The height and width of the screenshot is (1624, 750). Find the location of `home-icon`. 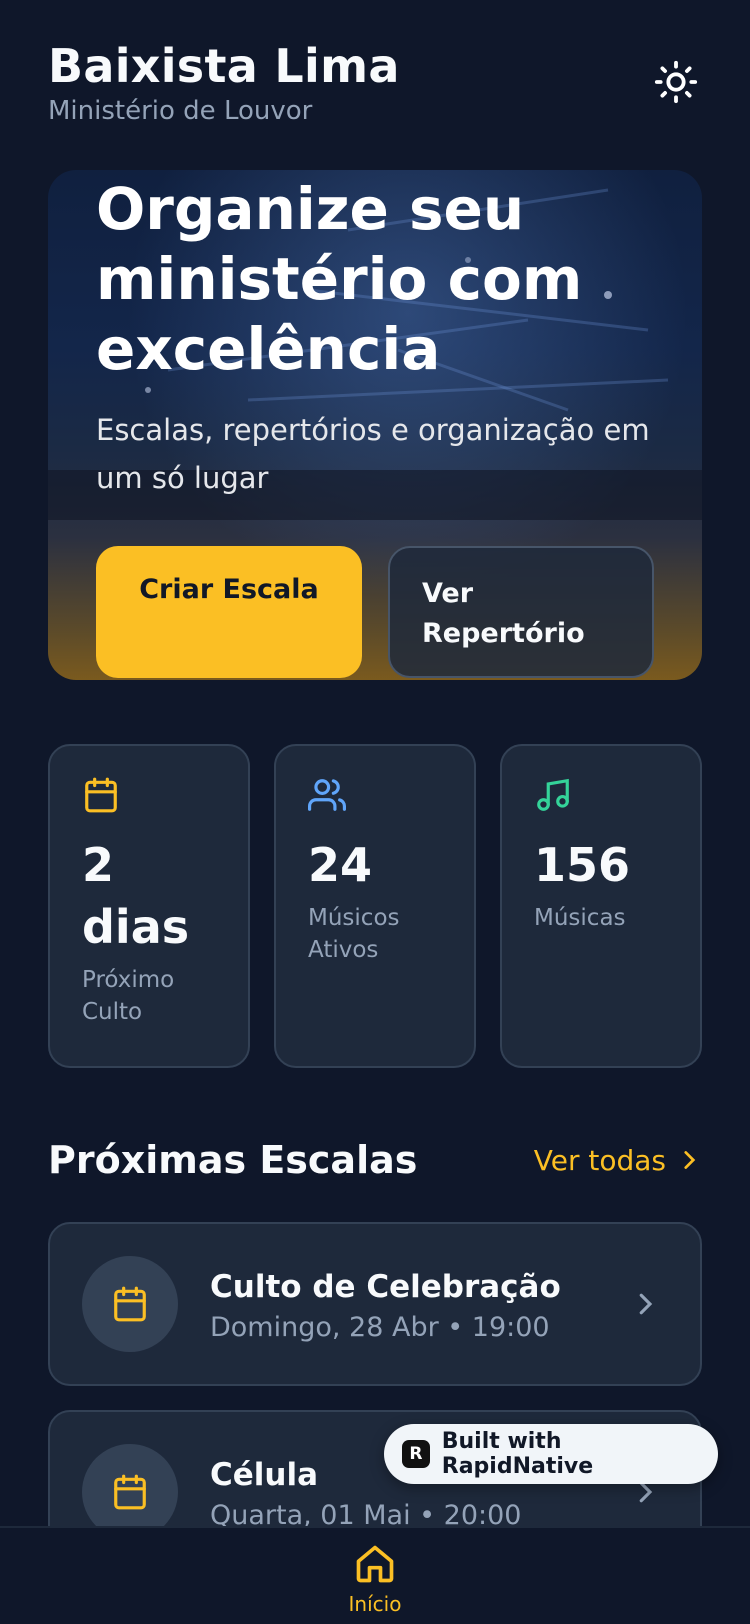

home-icon is located at coordinates (375, 1564).